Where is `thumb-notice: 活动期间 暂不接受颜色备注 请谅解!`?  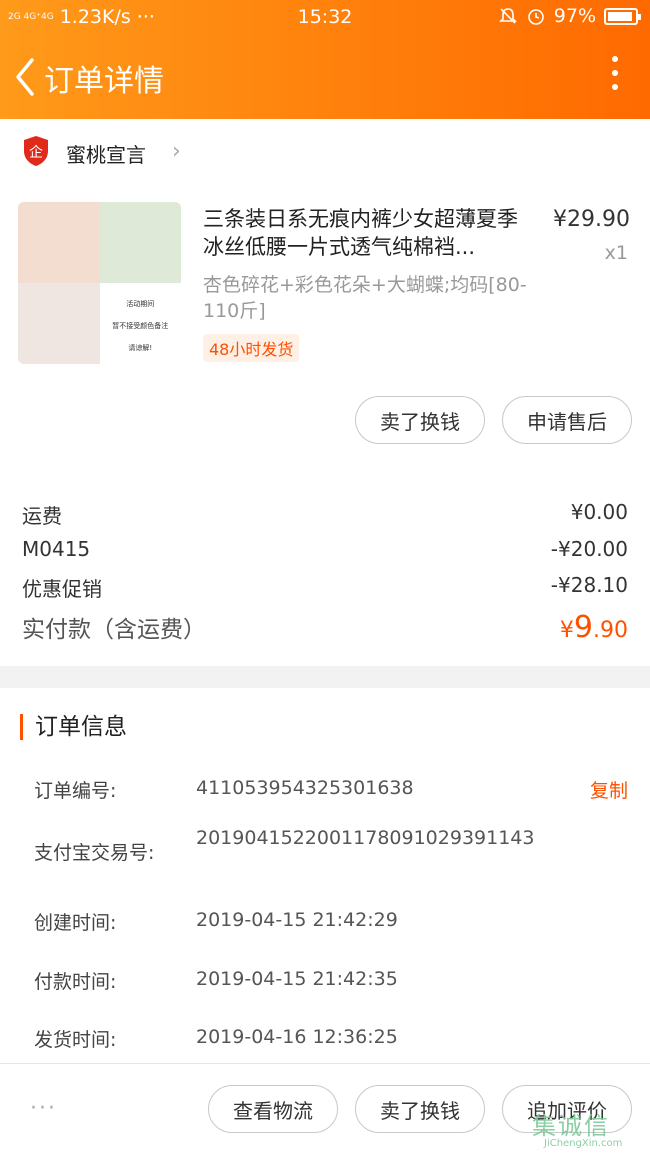 thumb-notice: 活动期间 暂不接受颜色备注 请谅解! is located at coordinates (140, 323).